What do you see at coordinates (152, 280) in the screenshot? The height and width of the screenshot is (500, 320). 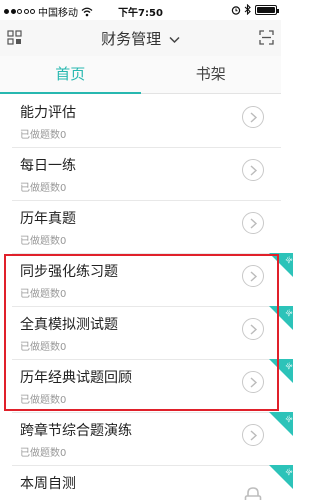 I see `list-item-sync-practice: 同步强化练习题 已做题数0 试` at bounding box center [152, 280].